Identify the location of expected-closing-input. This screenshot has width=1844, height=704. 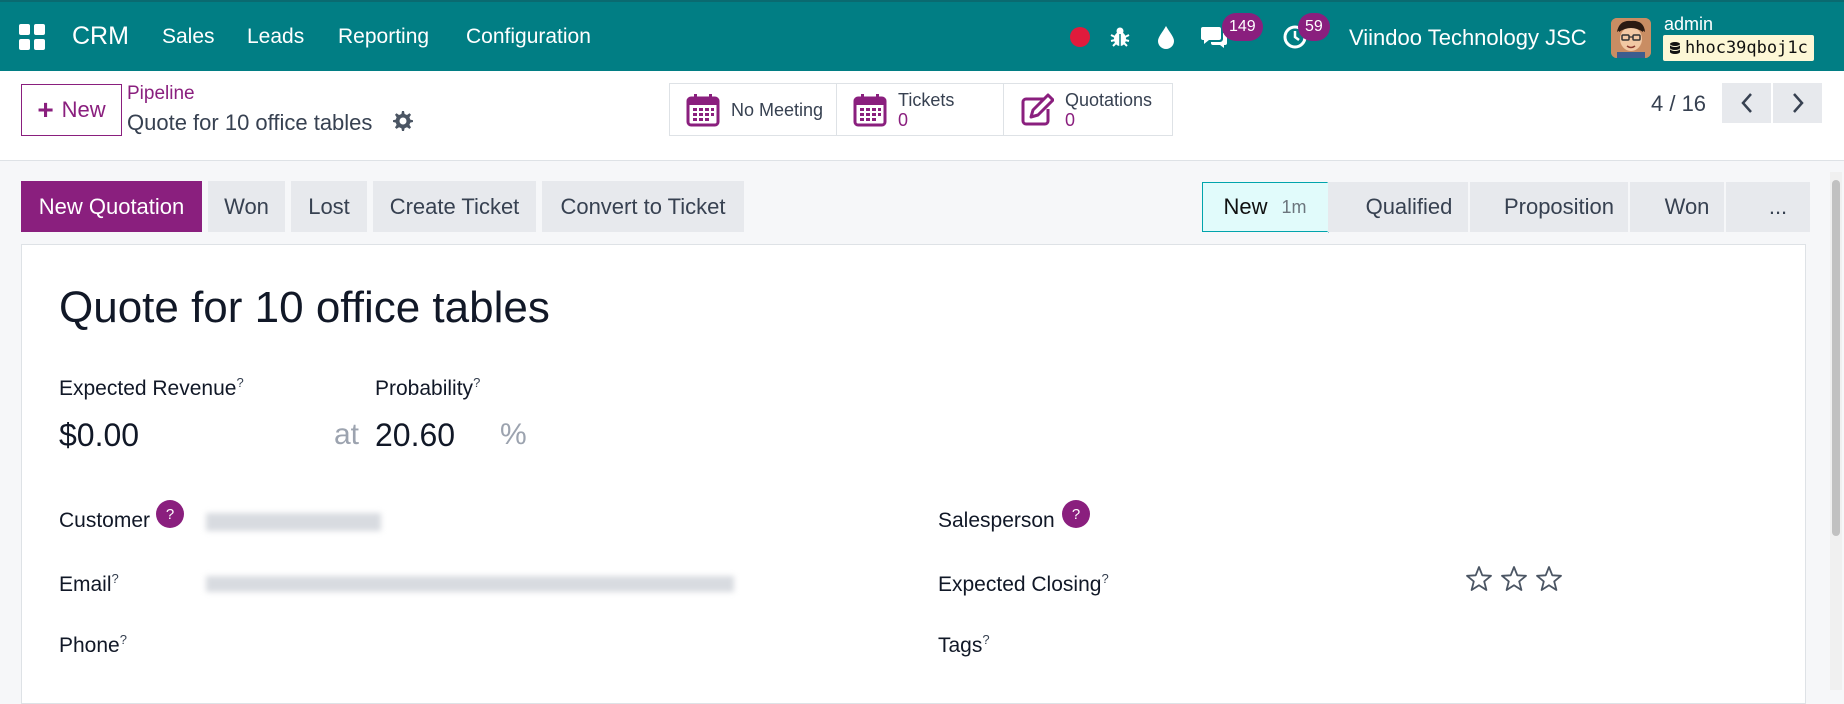
(1272, 584).